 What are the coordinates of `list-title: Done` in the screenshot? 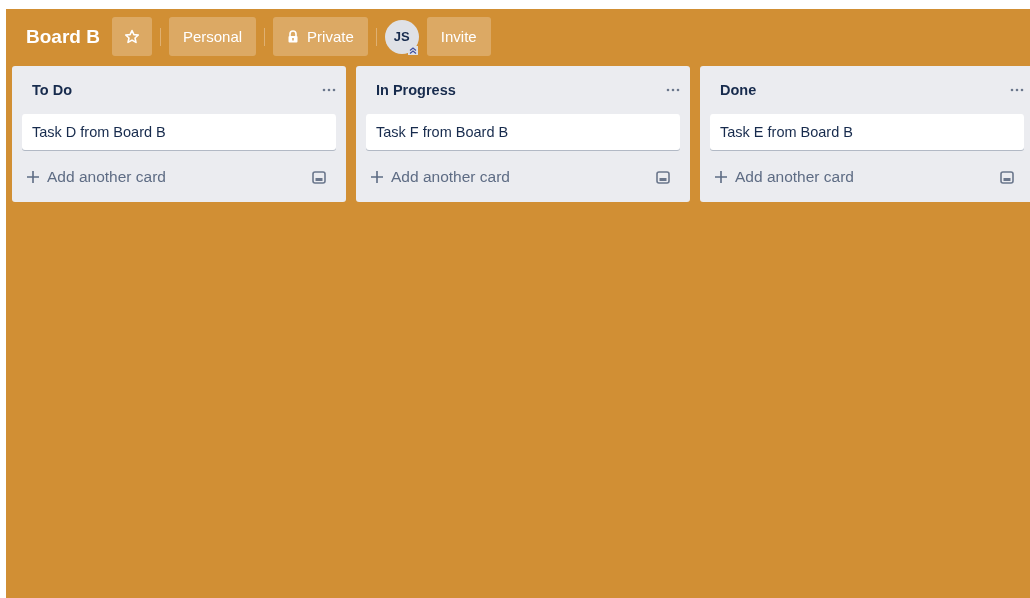 It's located at (738, 90).